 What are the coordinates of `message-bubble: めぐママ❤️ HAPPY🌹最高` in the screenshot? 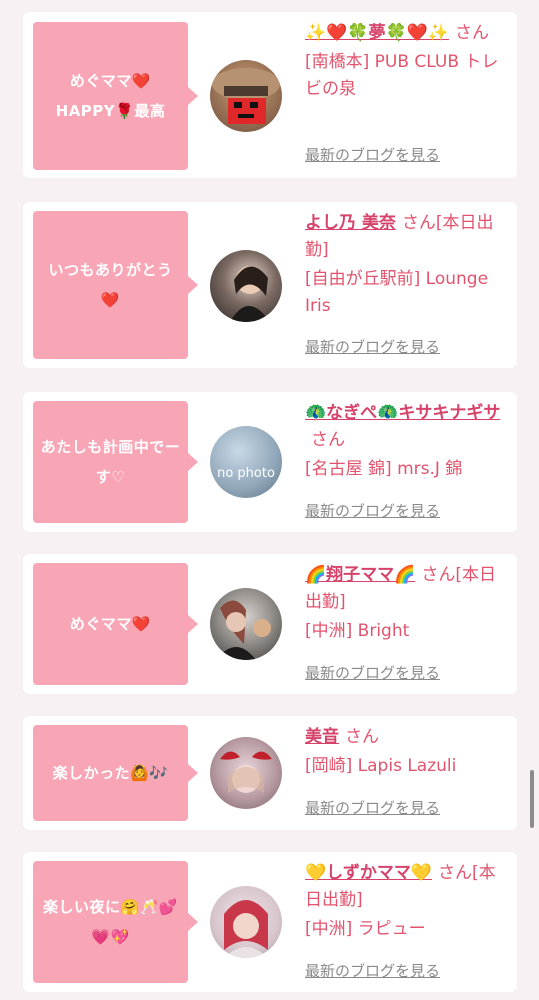 It's located at (115, 96).